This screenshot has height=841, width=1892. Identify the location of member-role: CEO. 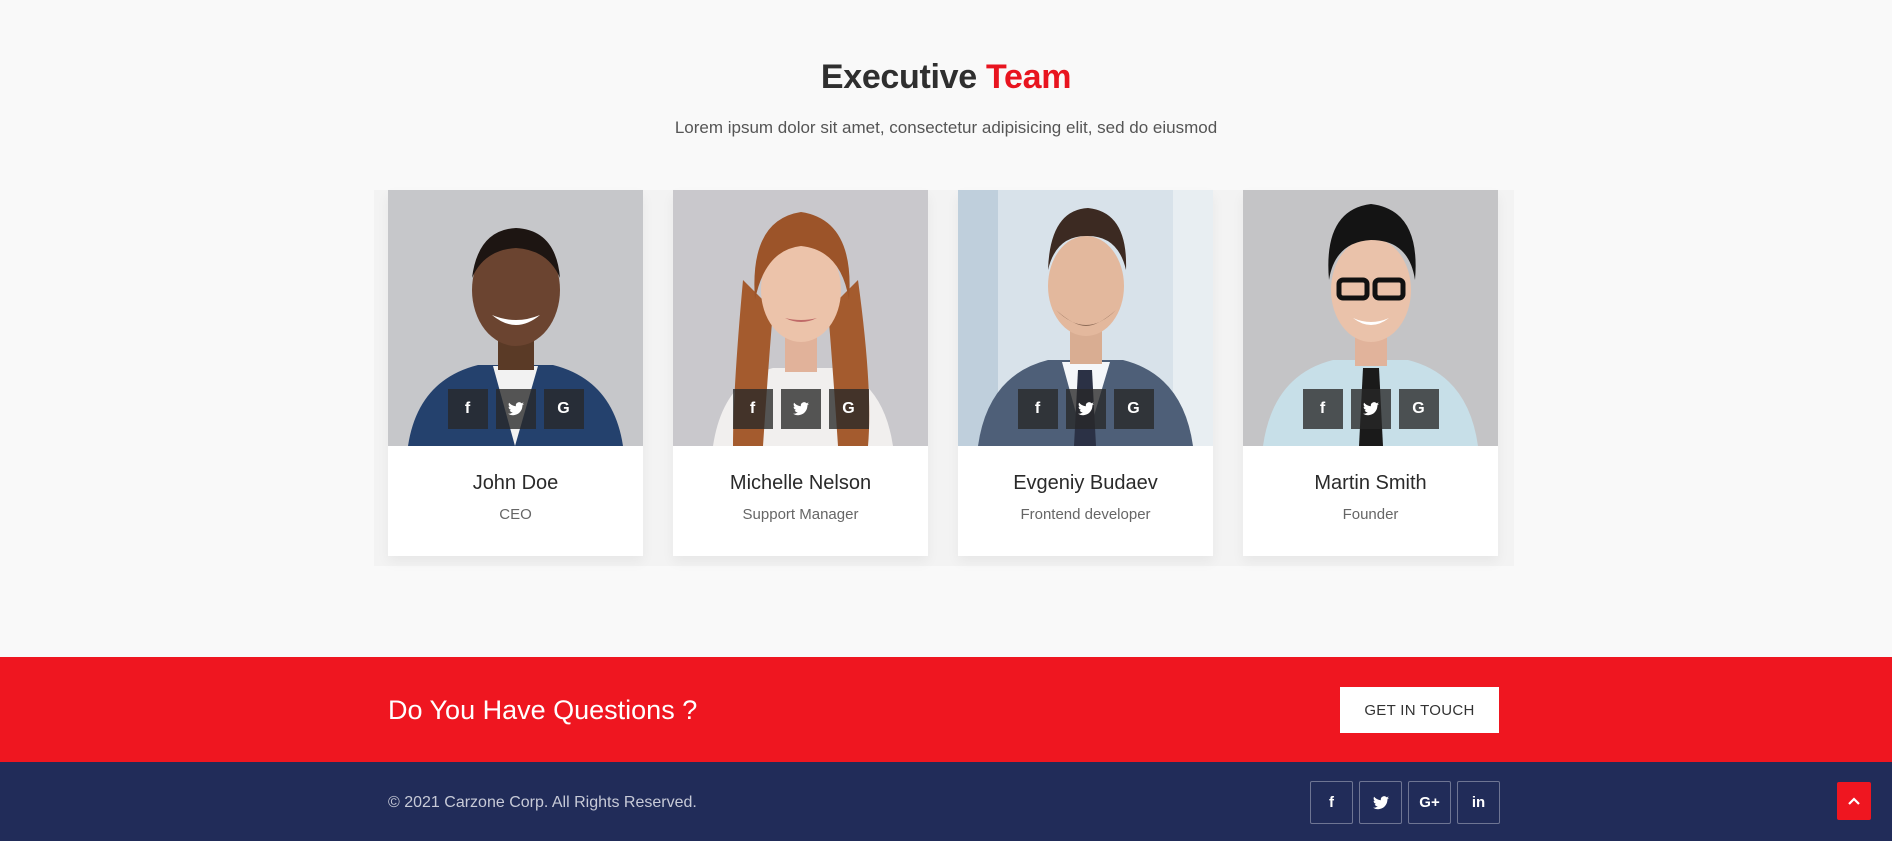
(515, 514).